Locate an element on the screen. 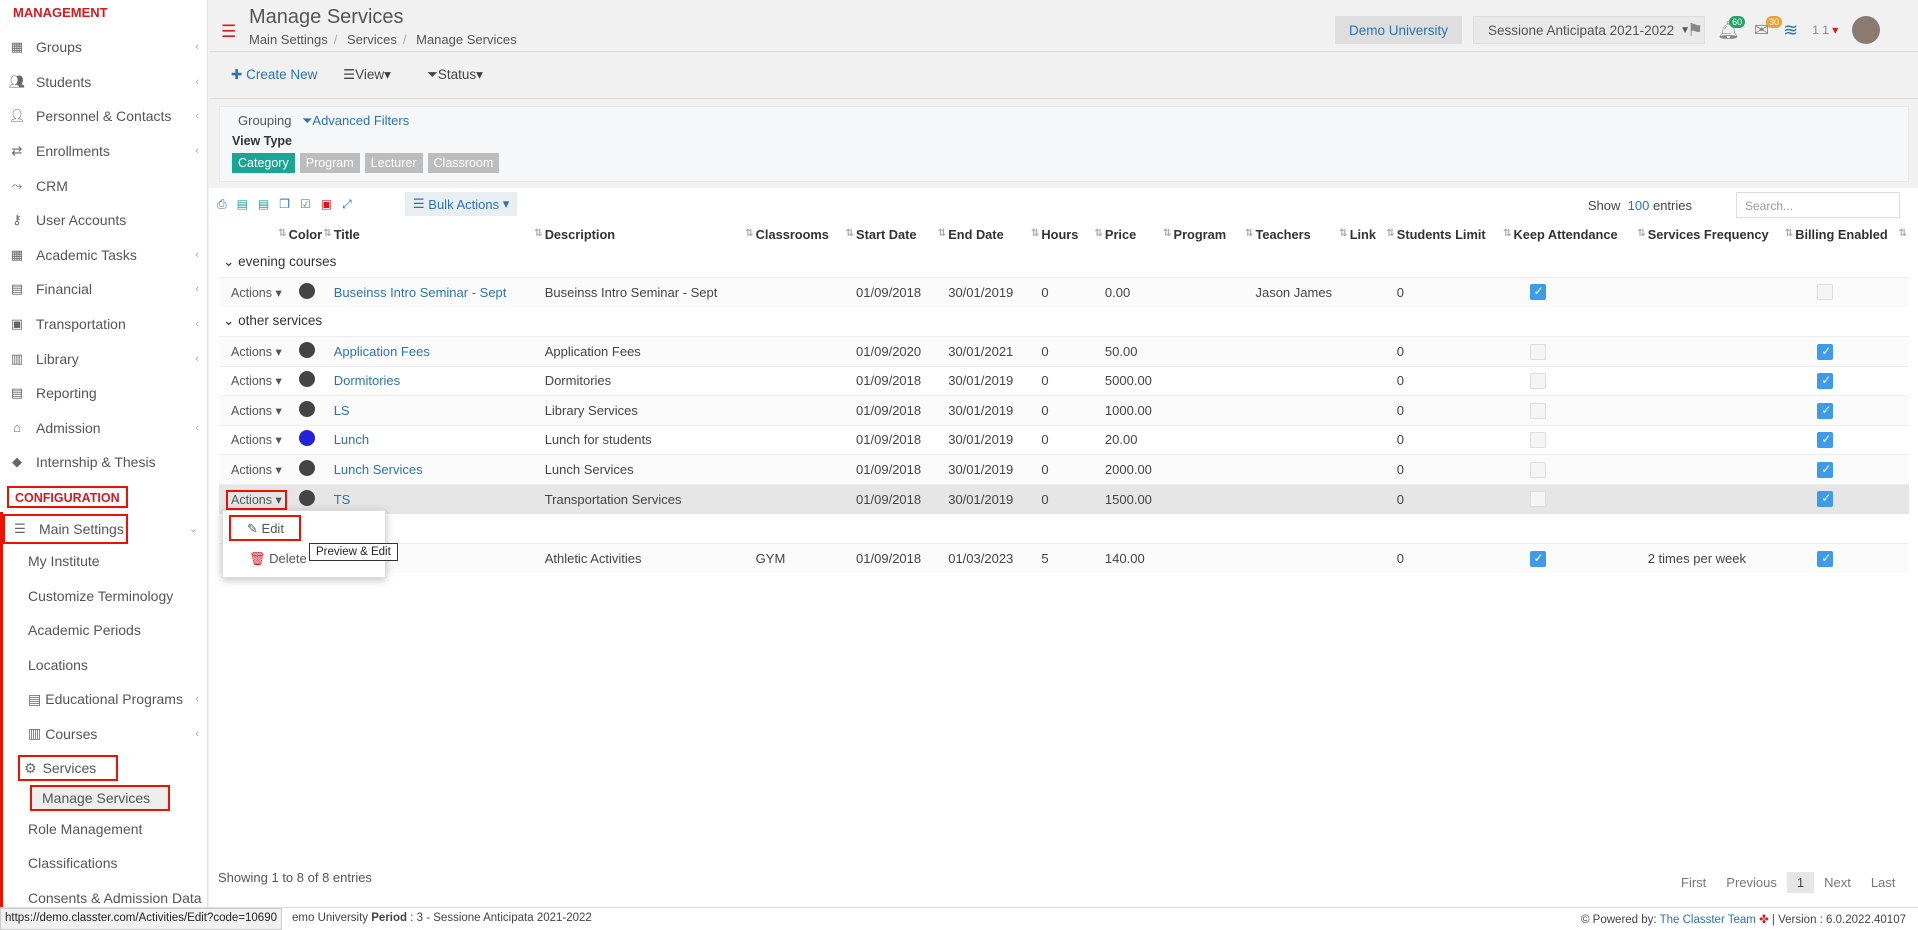 This screenshot has width=1918, height=930. university-selector: Demo University is located at coordinates (1399, 30).